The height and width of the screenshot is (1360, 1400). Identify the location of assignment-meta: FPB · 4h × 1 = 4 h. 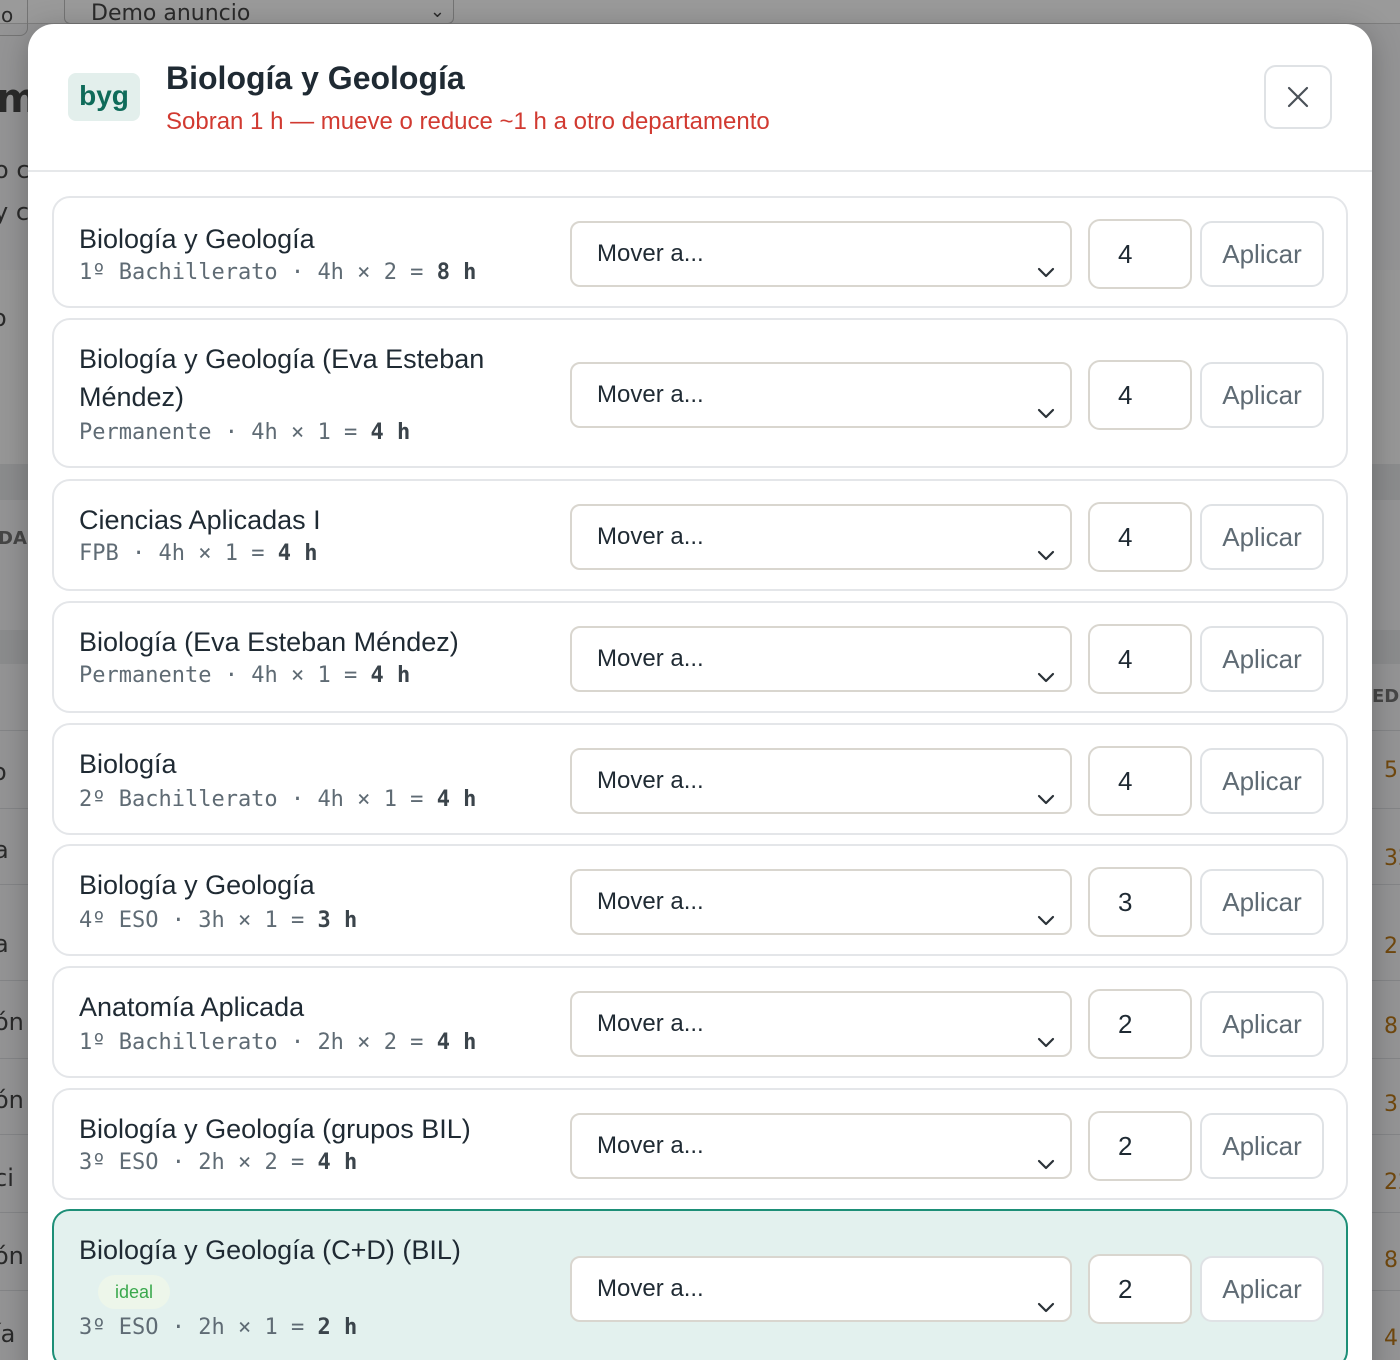
(198, 553).